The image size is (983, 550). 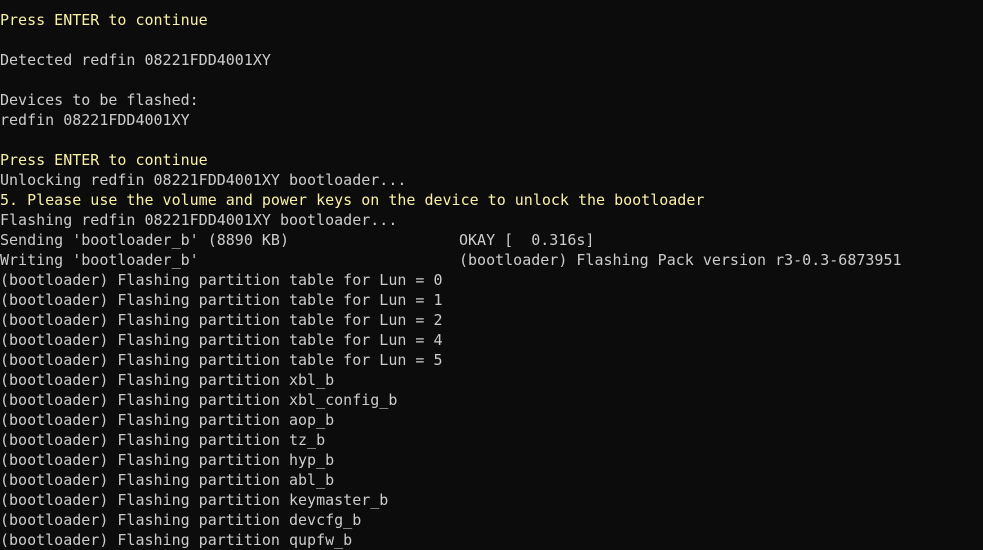 What do you see at coordinates (491, 120) in the screenshot?
I see `terminal-line: redfin 08221FDD4001XY` at bounding box center [491, 120].